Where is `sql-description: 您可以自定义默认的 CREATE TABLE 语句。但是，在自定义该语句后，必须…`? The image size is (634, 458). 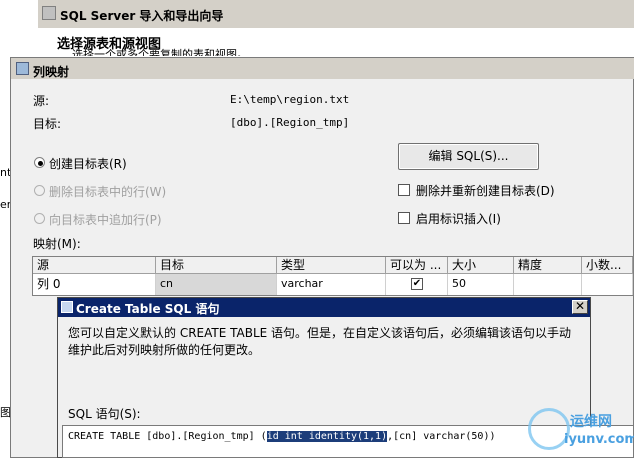
sql-description: 您可以自定义默认的 CREATE TABLE 语句。但是，在自定义该语句后，必须… is located at coordinates (320, 341).